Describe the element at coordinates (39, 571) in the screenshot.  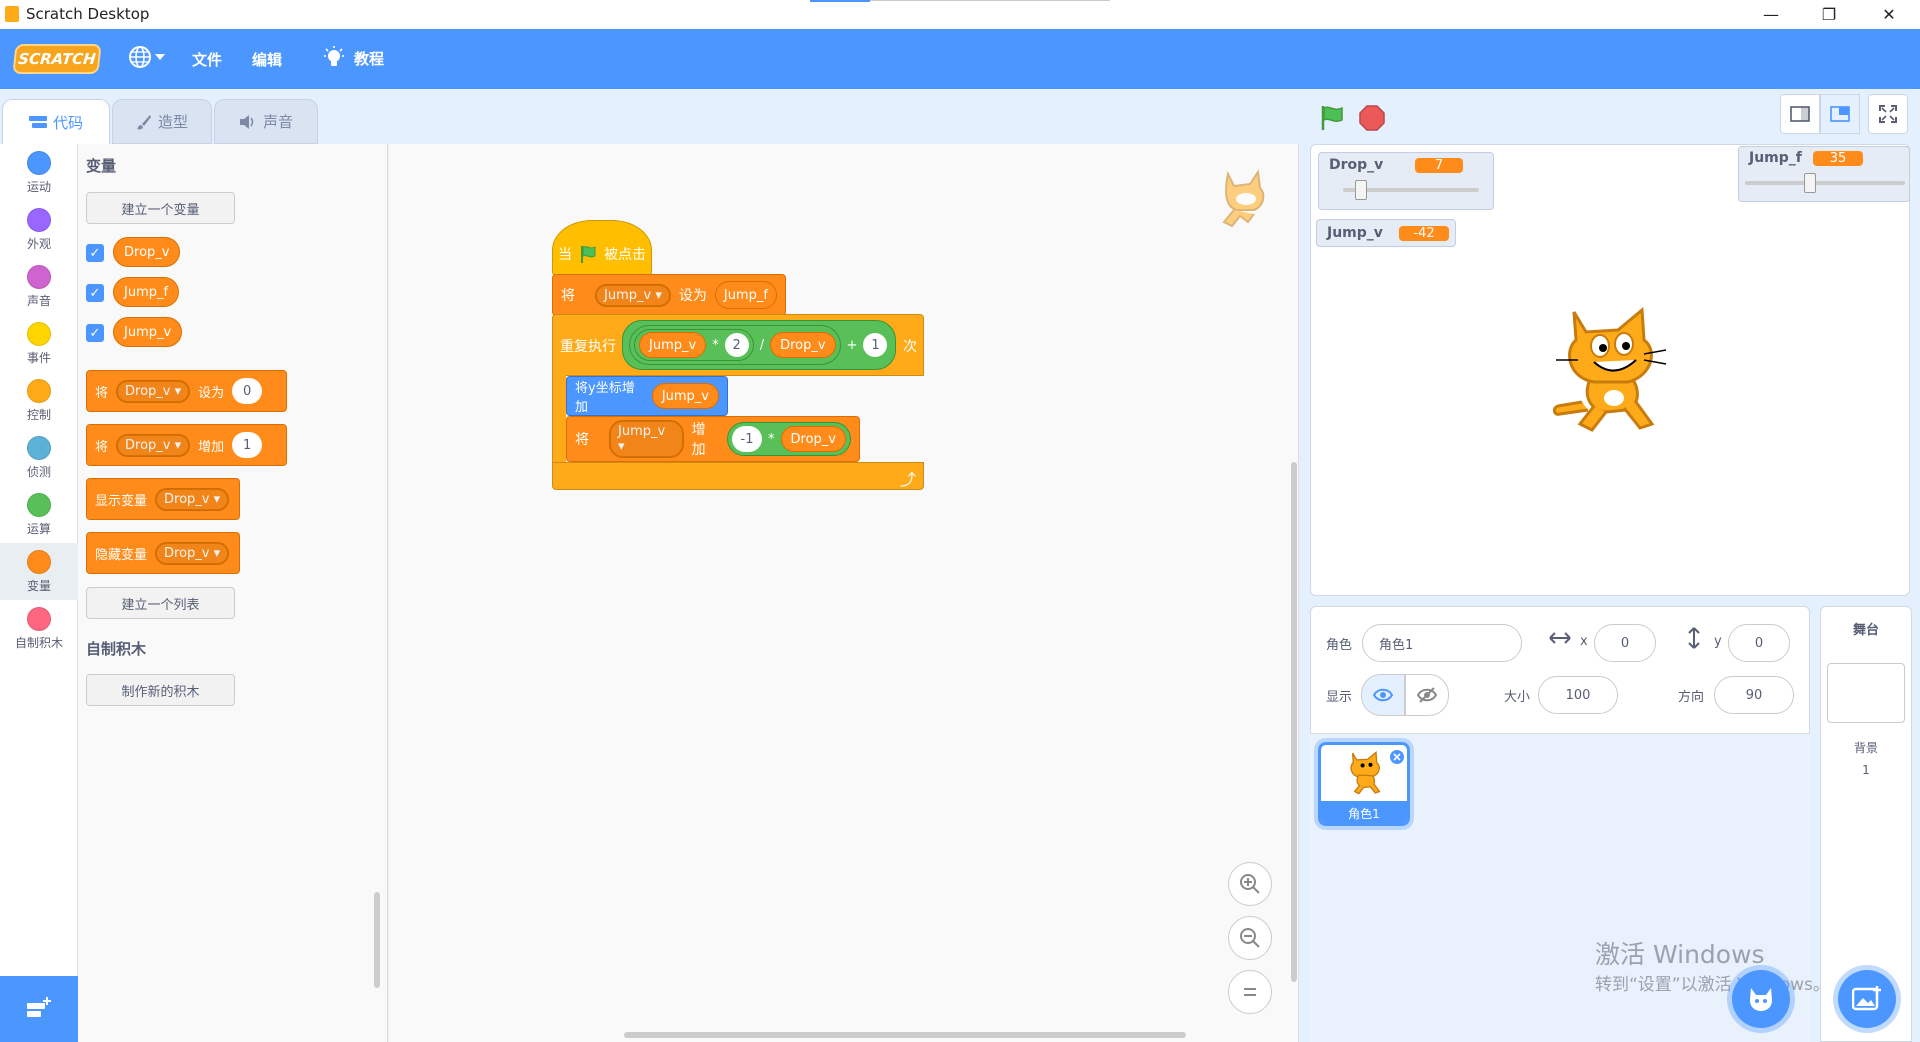
I see `category-variables: 变量` at that location.